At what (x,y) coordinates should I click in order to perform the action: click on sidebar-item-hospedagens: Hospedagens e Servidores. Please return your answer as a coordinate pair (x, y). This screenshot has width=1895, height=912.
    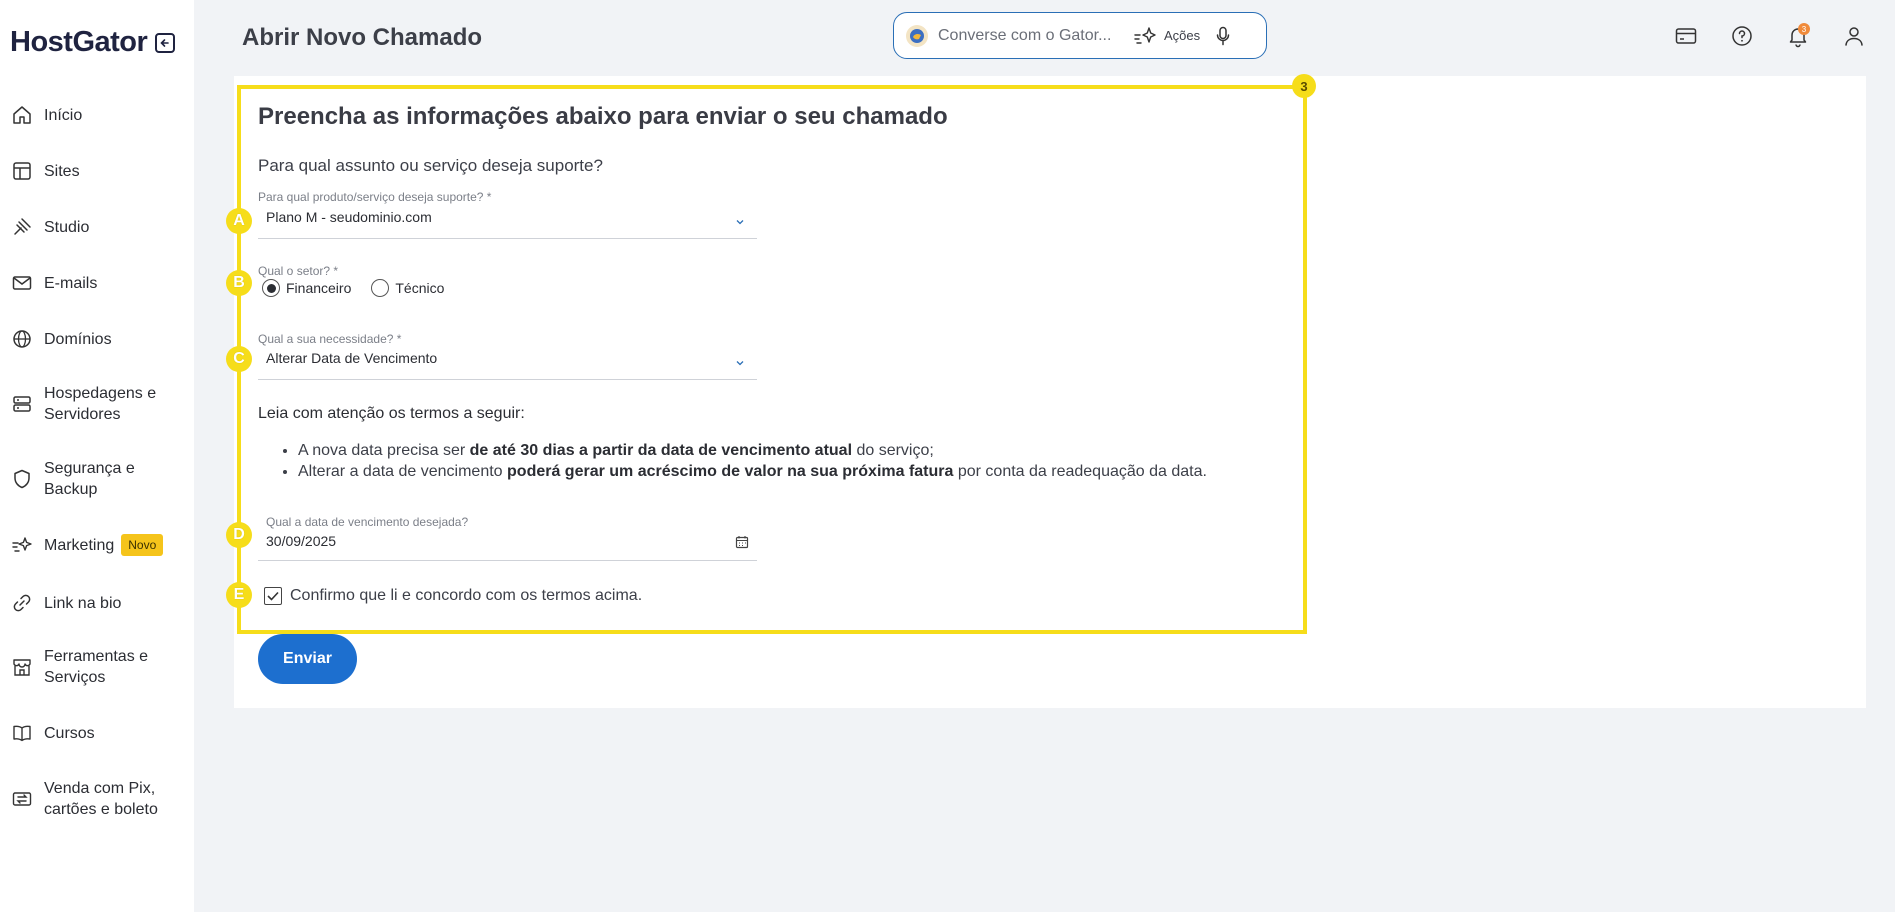
    Looking at the image, I should click on (100, 404).